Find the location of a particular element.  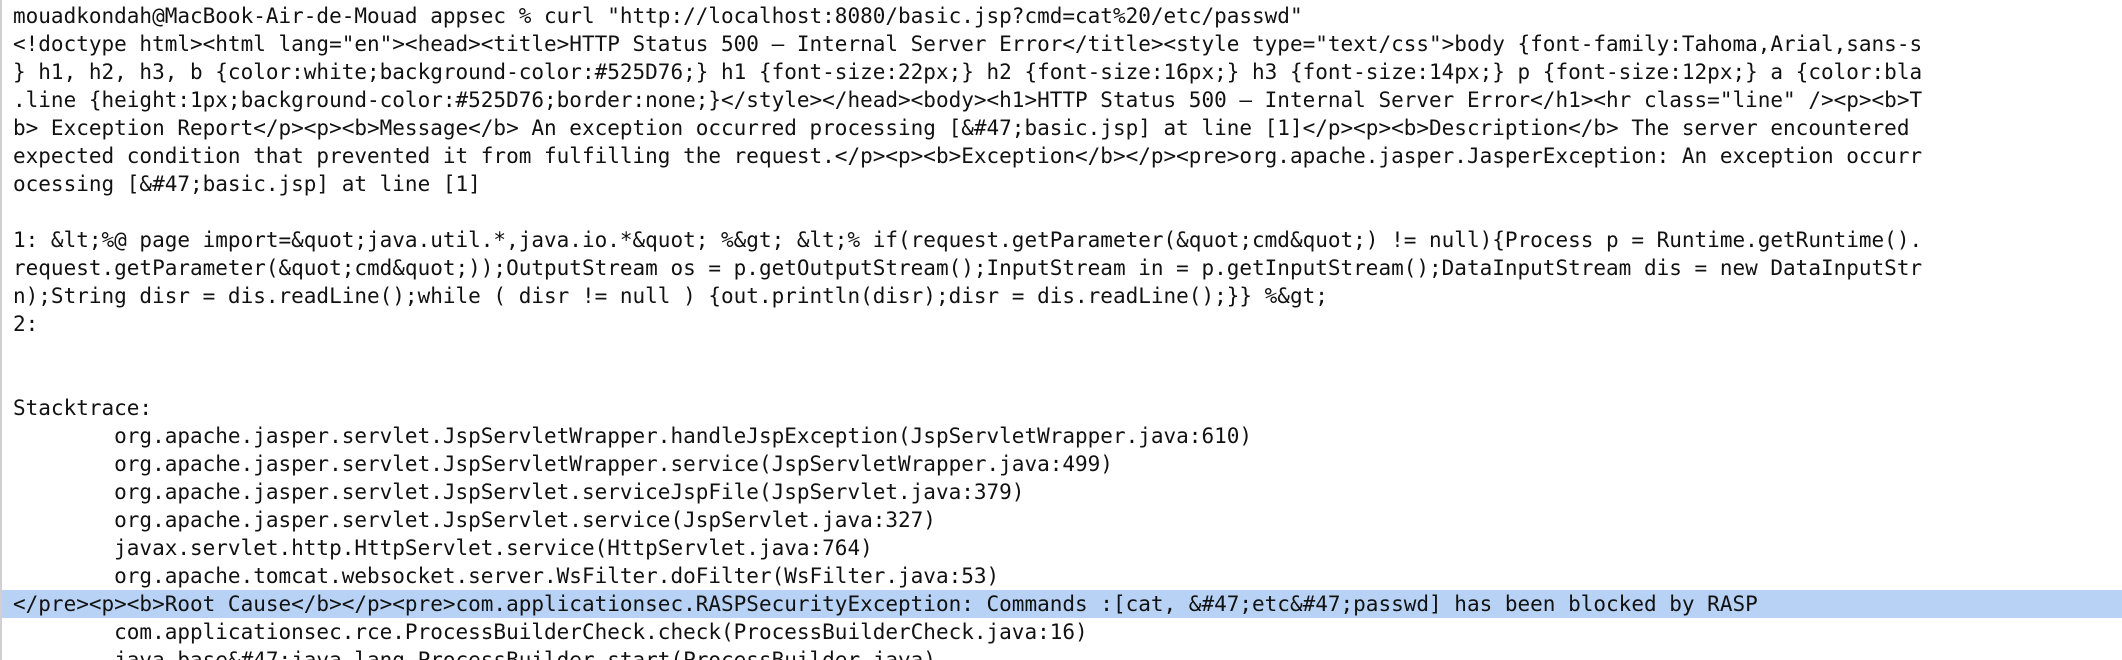

terminal-line: ocessing [&#47;basic.jsp] at line [1] is located at coordinates (247, 184).